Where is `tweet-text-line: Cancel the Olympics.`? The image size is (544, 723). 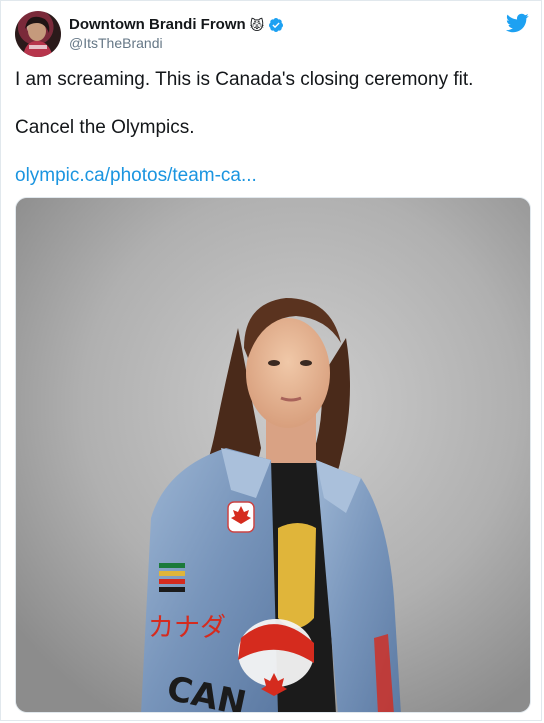 tweet-text-line: Cancel the Olympics. is located at coordinates (105, 127).